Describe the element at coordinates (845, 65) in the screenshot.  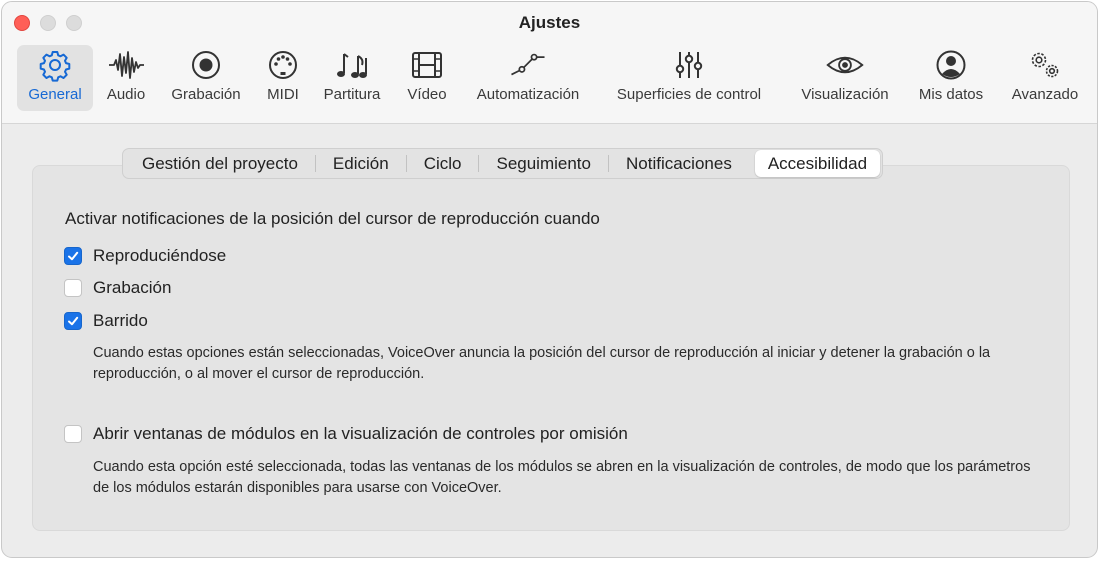
I see `eye-icon` at that location.